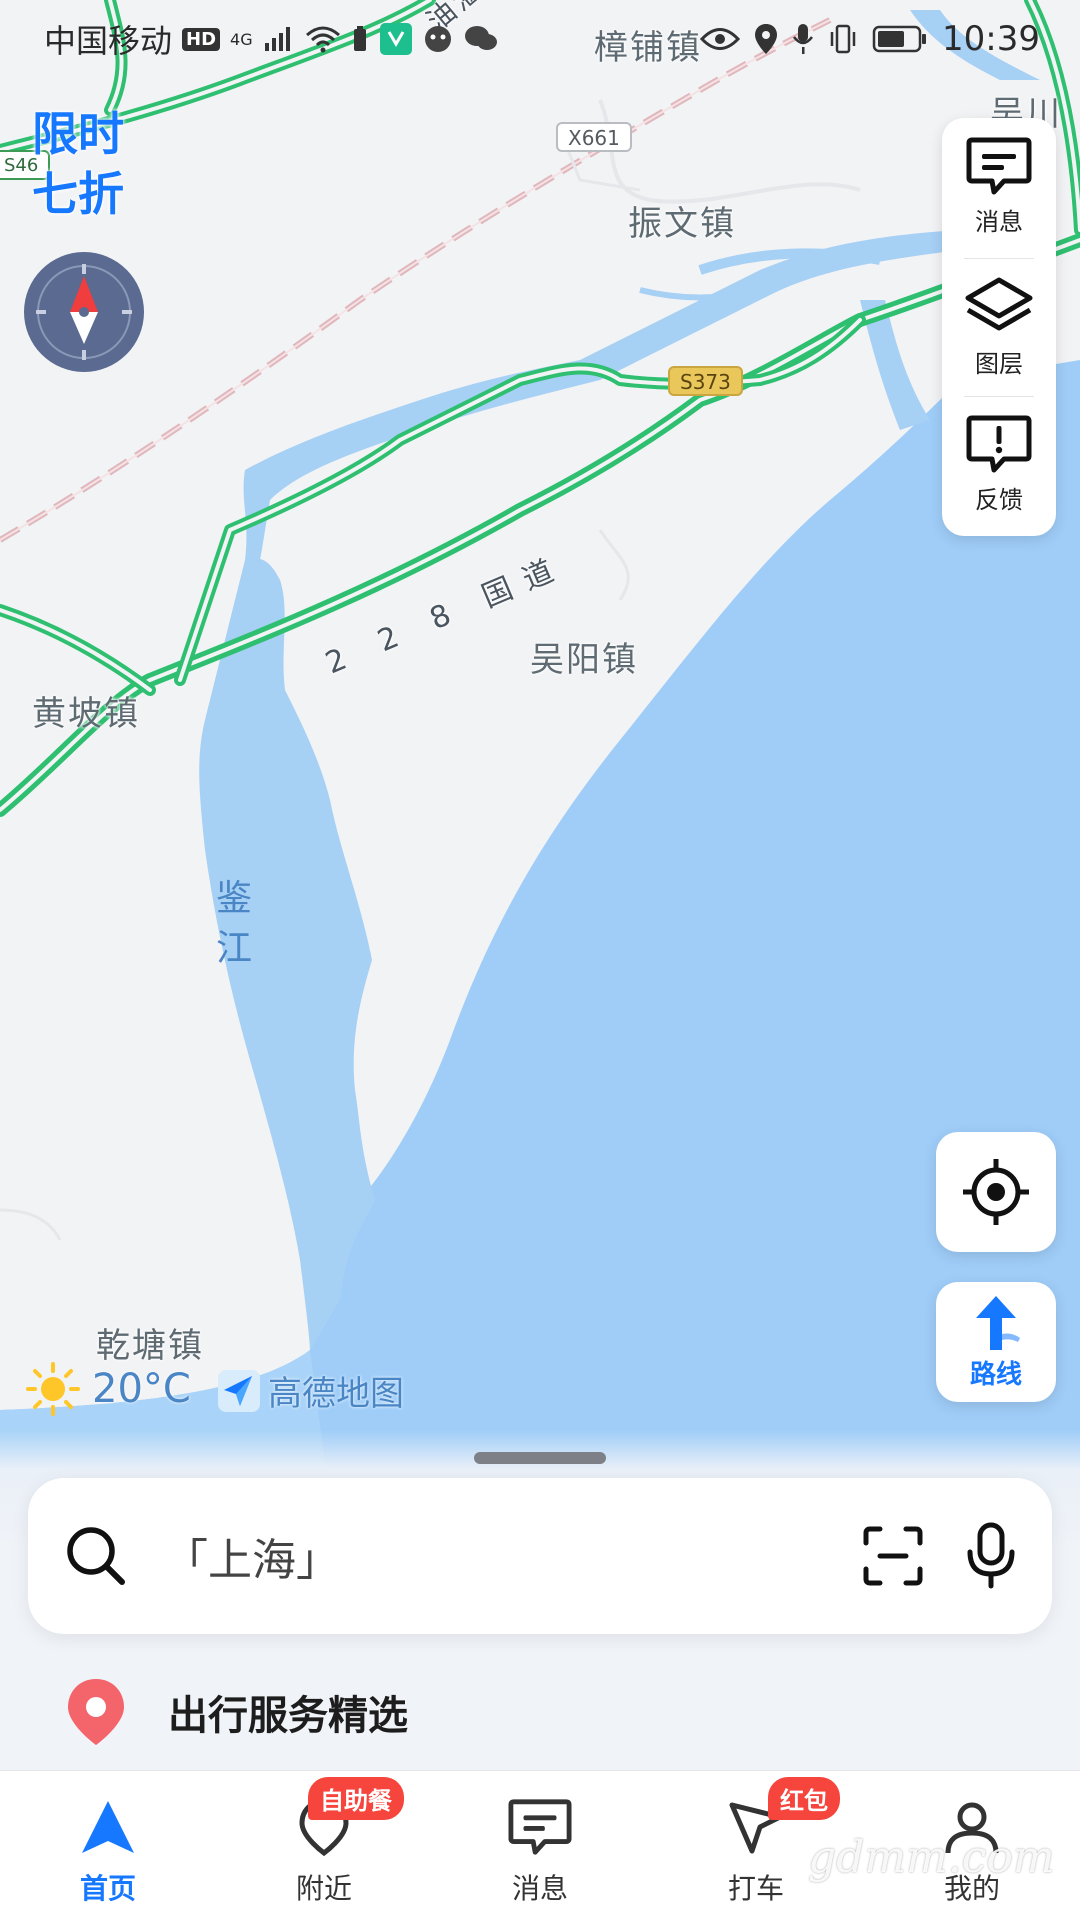 This screenshot has width=1080, height=1920. Describe the element at coordinates (998, 1322) in the screenshot. I see `route-arrow-icon` at that location.